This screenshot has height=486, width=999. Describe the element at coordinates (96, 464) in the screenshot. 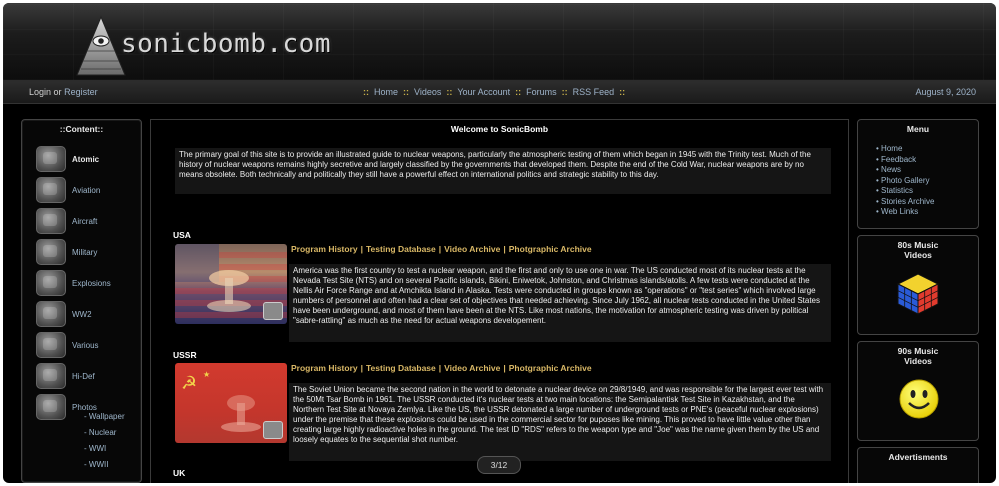

I see `sidebar-subitem-wwii: - WWII` at that location.